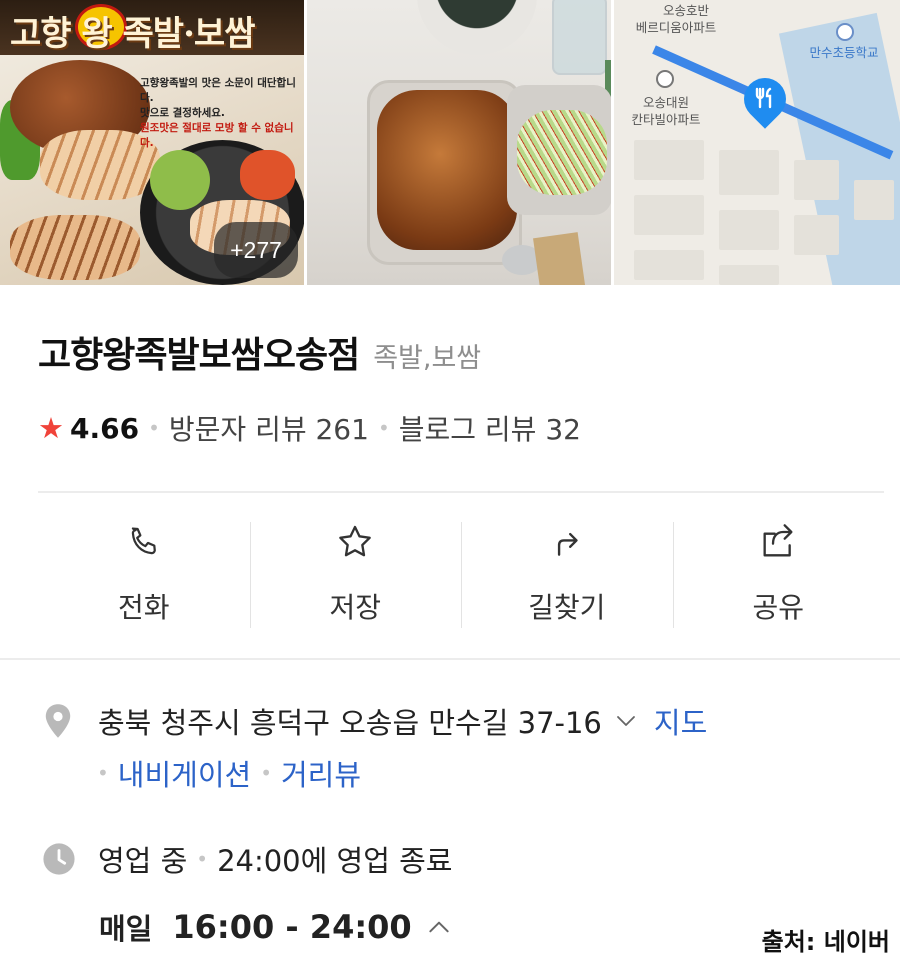 The image size is (900, 966). What do you see at coordinates (626, 721) in the screenshot?
I see `chevron-down-icon` at bounding box center [626, 721].